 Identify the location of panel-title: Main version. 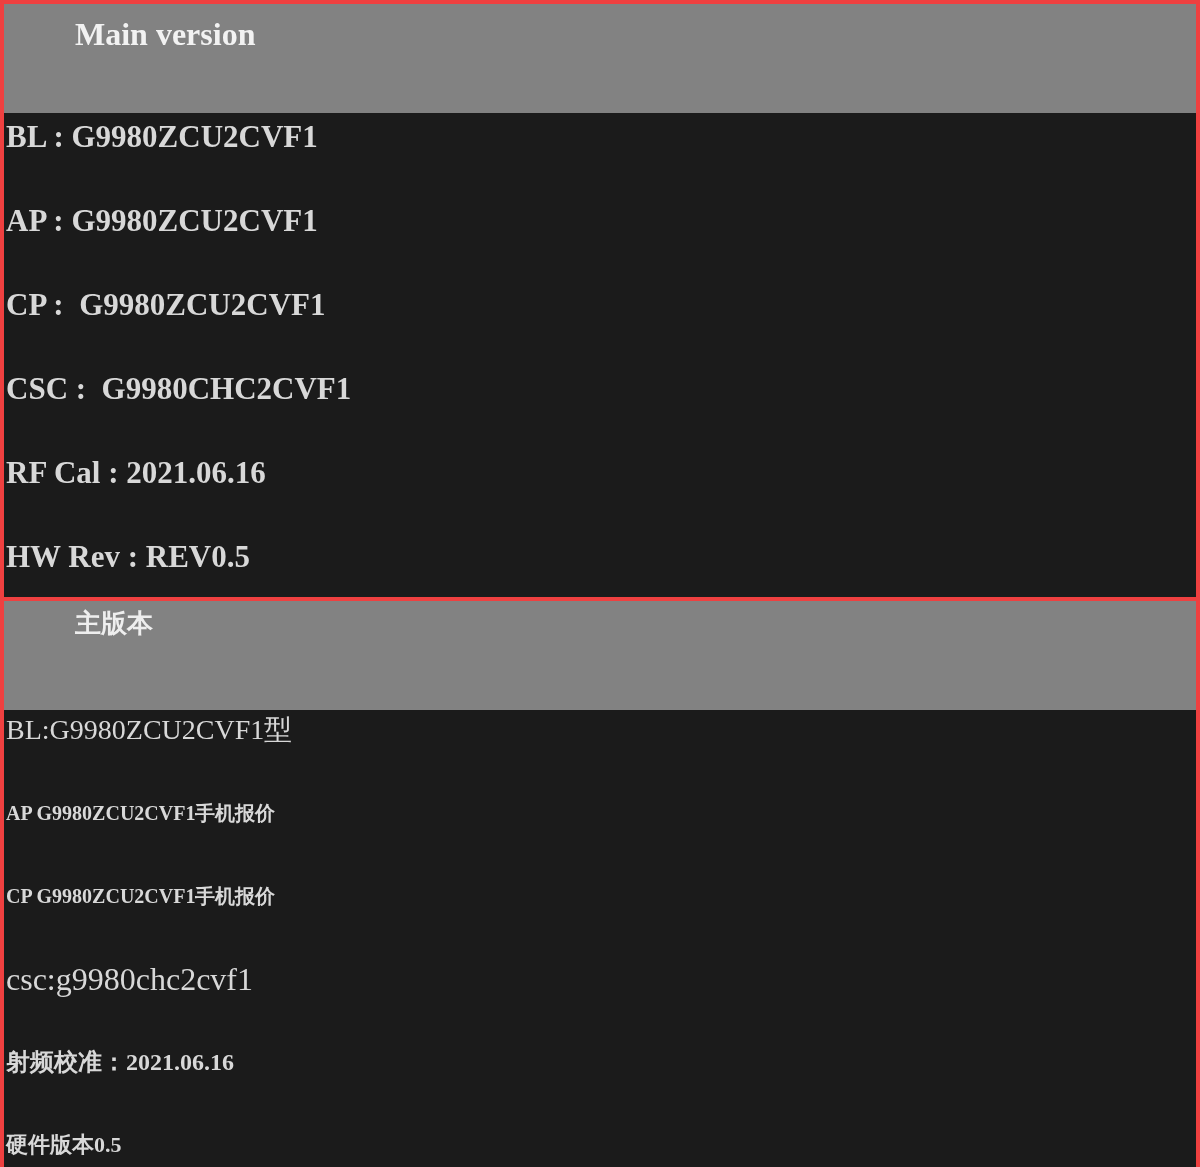
(165, 34).